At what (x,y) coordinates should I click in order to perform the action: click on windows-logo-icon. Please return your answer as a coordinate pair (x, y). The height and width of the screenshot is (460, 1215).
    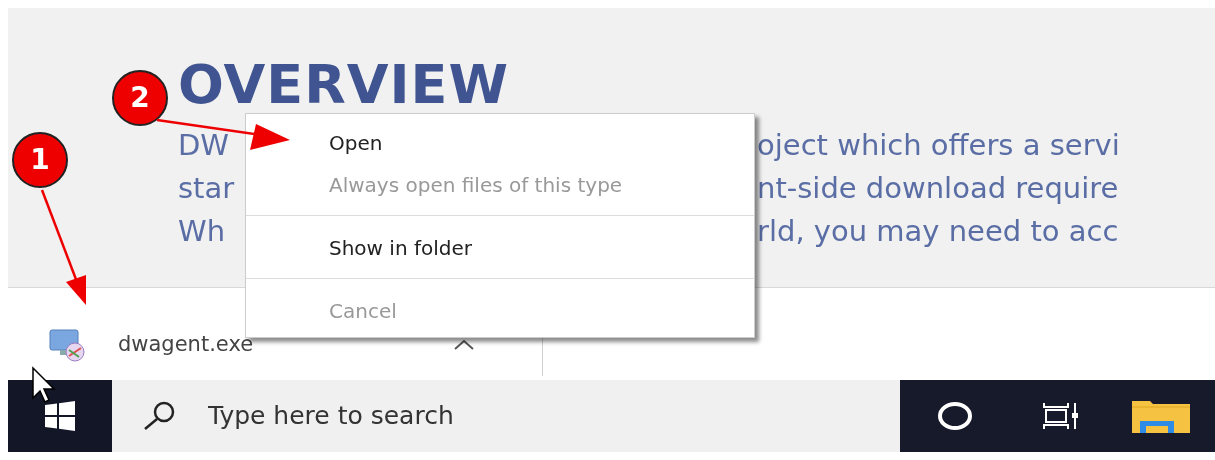
    Looking at the image, I should click on (60, 416).